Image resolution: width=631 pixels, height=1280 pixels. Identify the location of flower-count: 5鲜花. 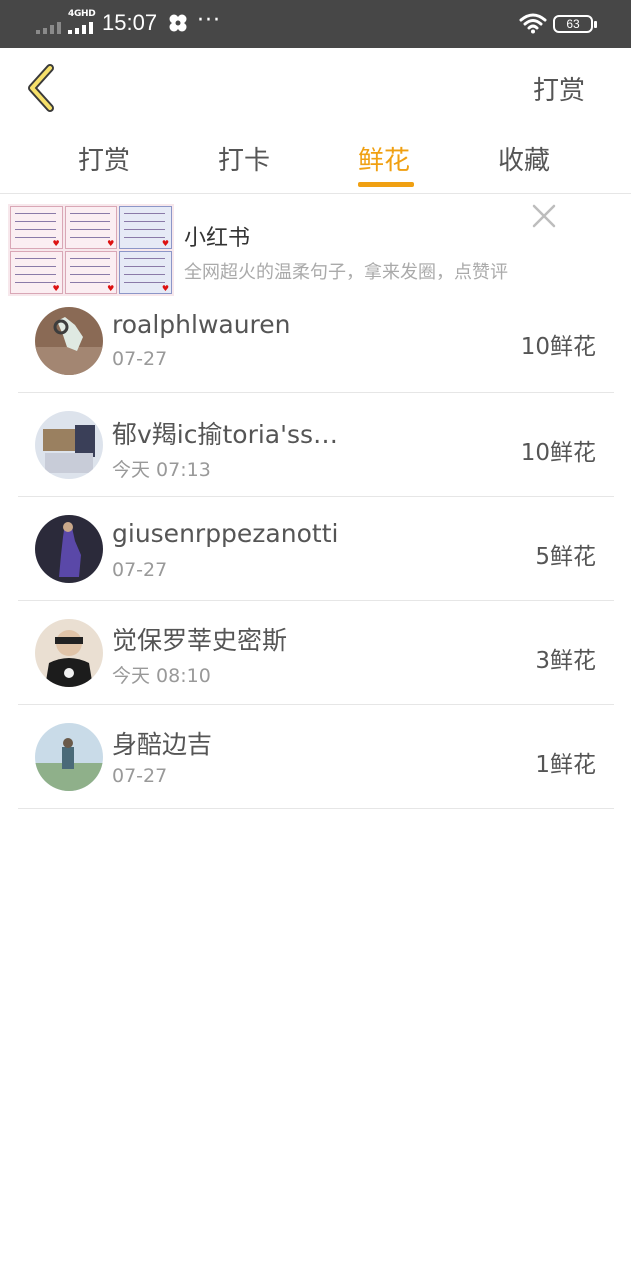
(565, 557).